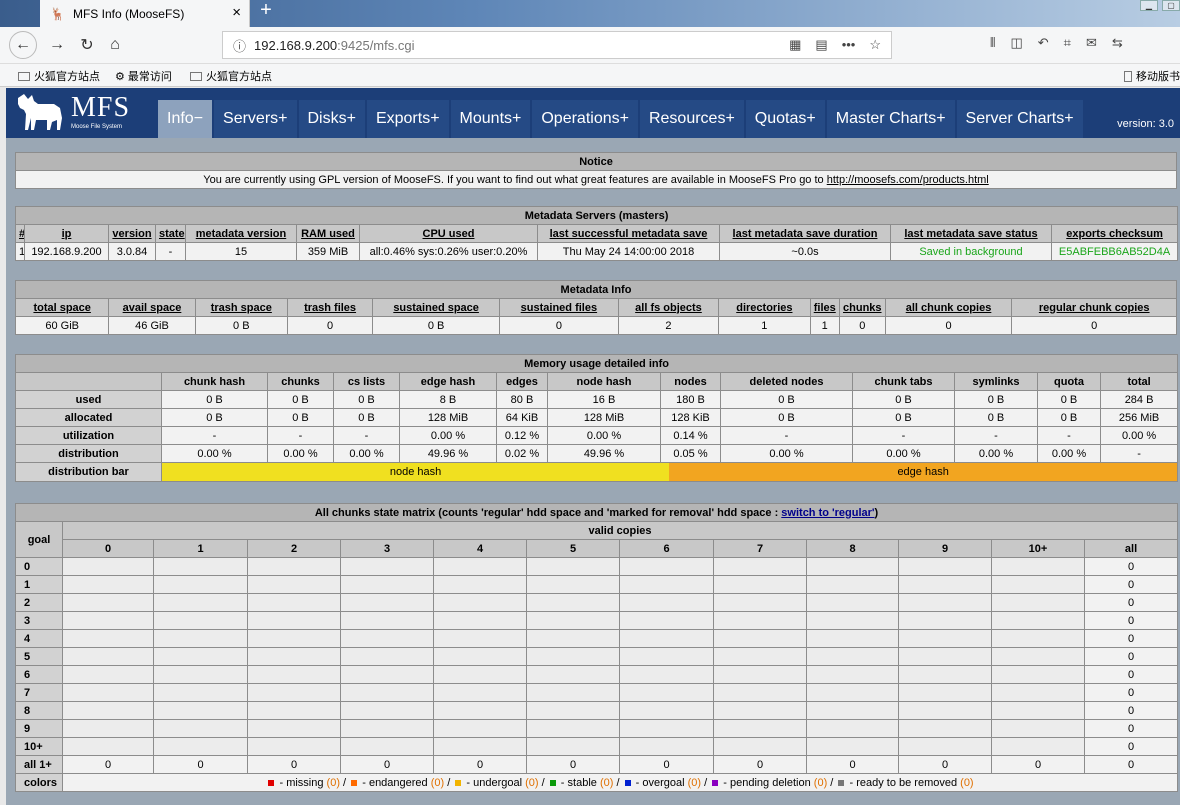 This screenshot has width=1180, height=805. I want to click on products-link: http://moosefs.com/products.html, so click(908, 180).